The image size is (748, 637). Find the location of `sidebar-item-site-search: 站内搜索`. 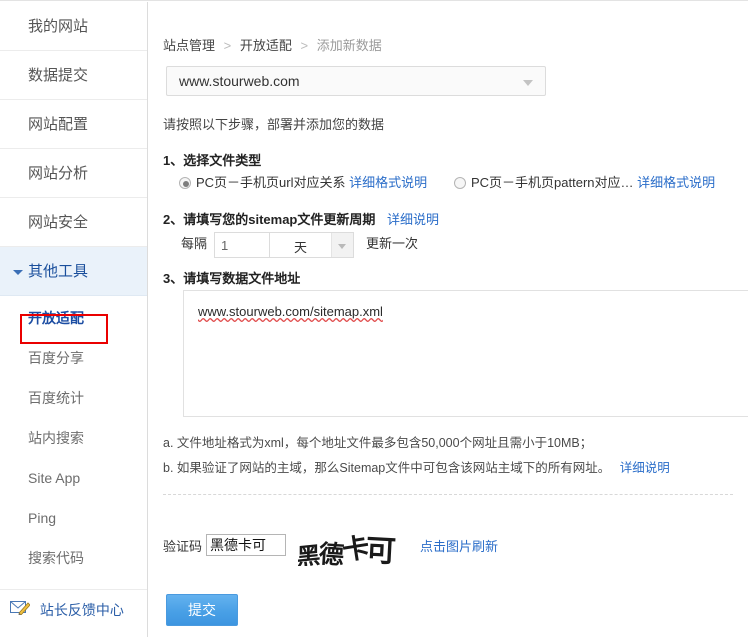

sidebar-item-site-search: 站内搜索 is located at coordinates (73, 438).